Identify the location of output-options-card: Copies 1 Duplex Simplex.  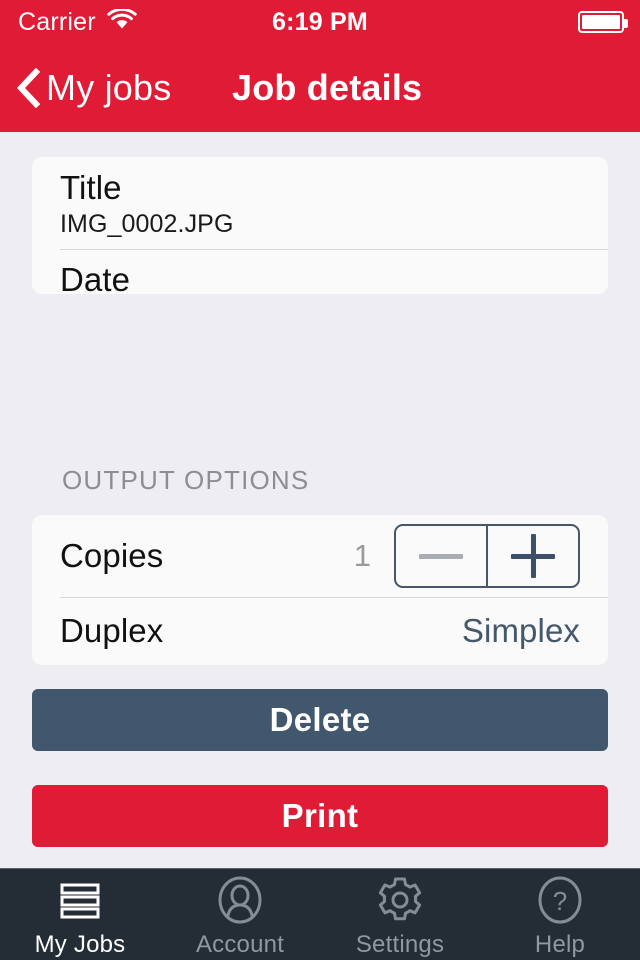
(320, 590).